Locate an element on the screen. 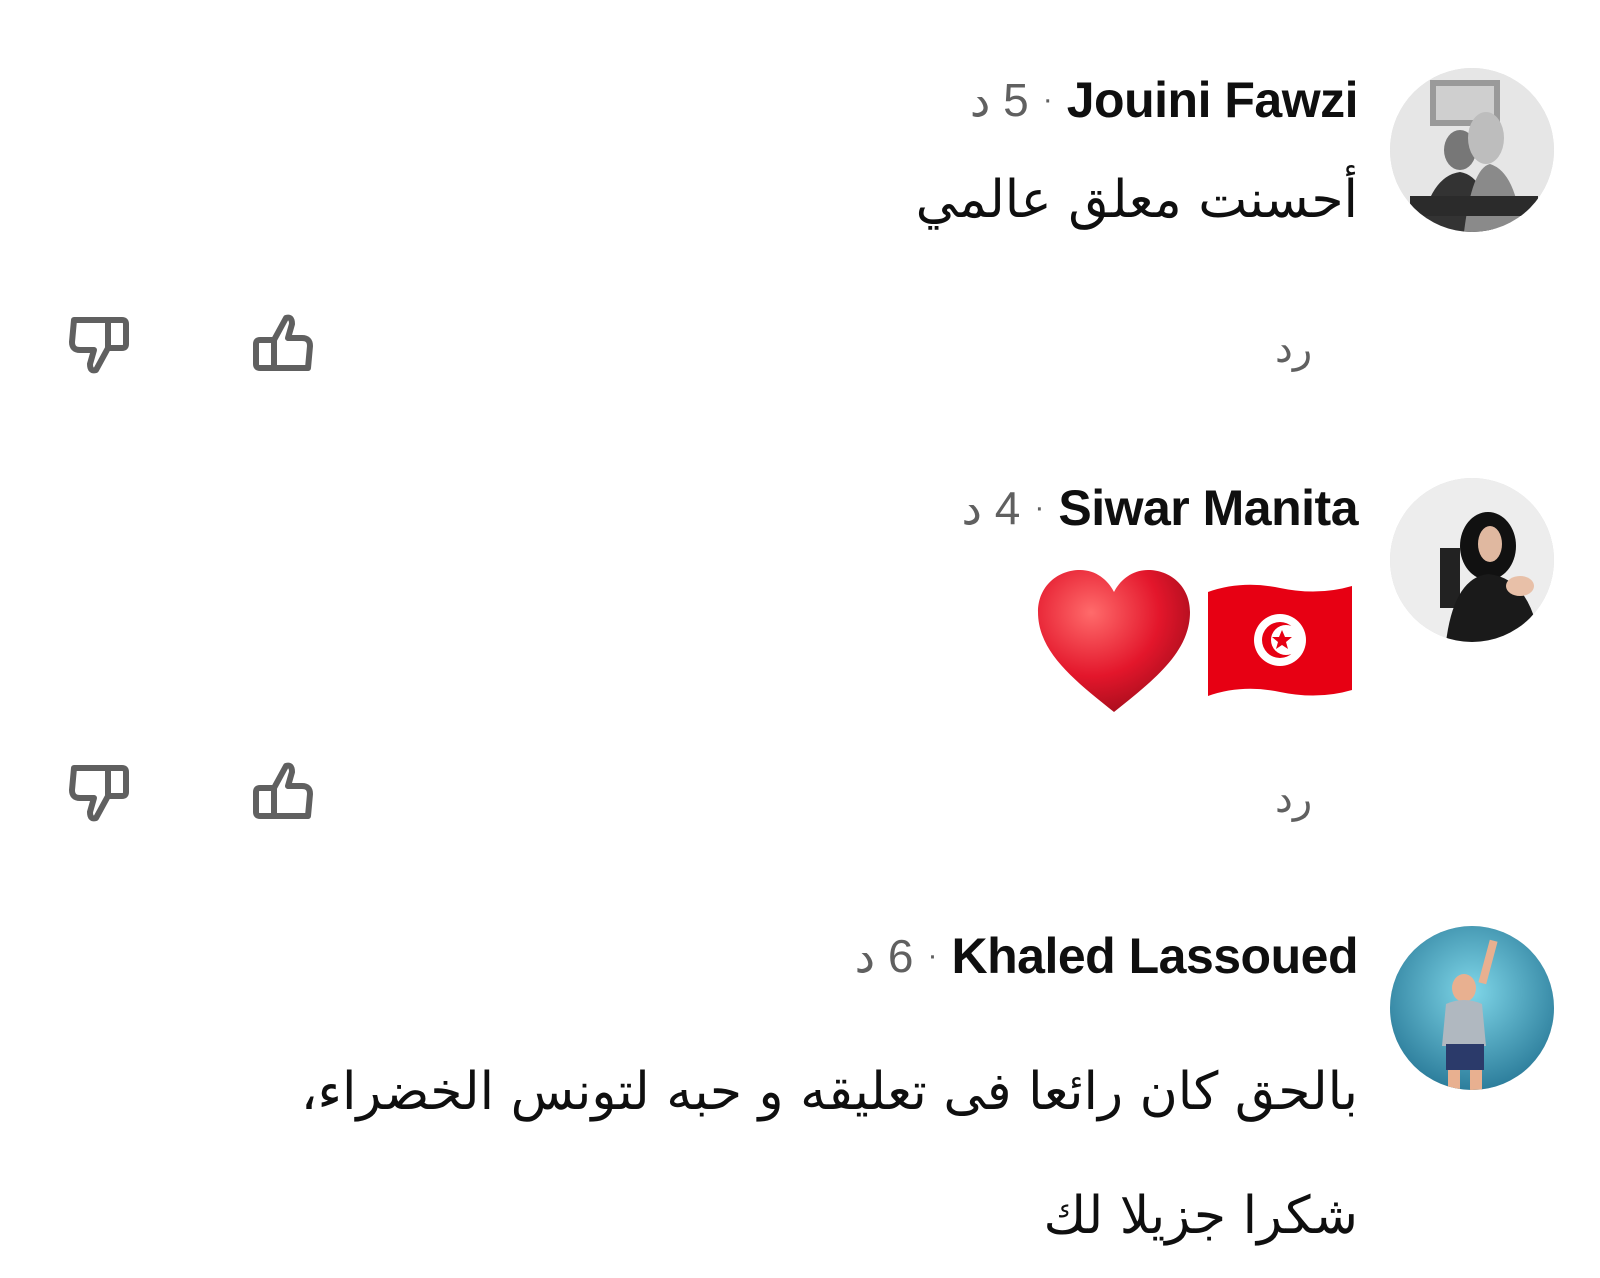  comment-header: 6 د · Khaled Lassoued is located at coordinates (1106, 956).